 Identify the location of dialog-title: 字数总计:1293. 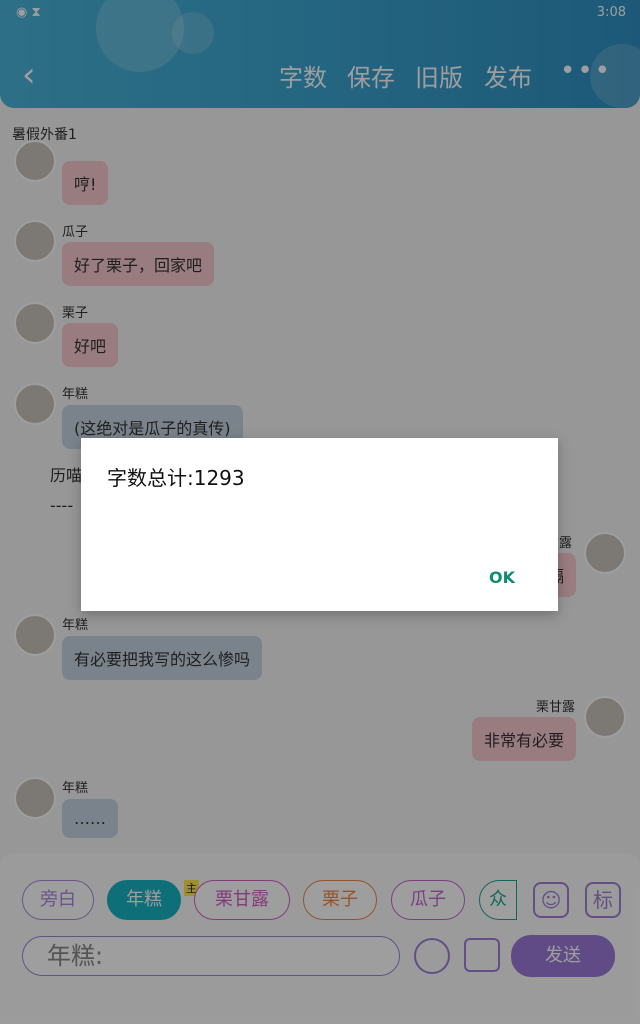
(176, 478).